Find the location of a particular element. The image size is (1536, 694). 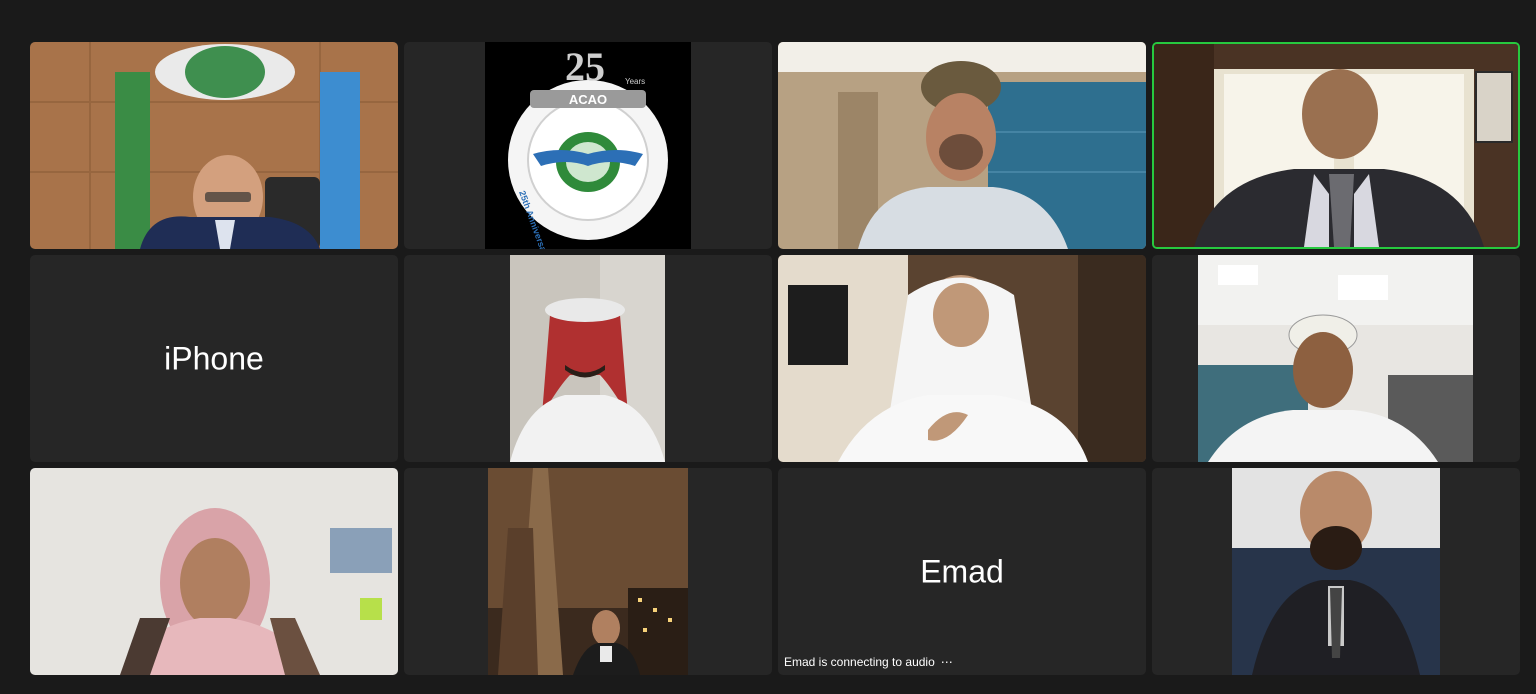

participant-tile: 25 Years ACAO 25th Anniversary is located at coordinates (588, 145).